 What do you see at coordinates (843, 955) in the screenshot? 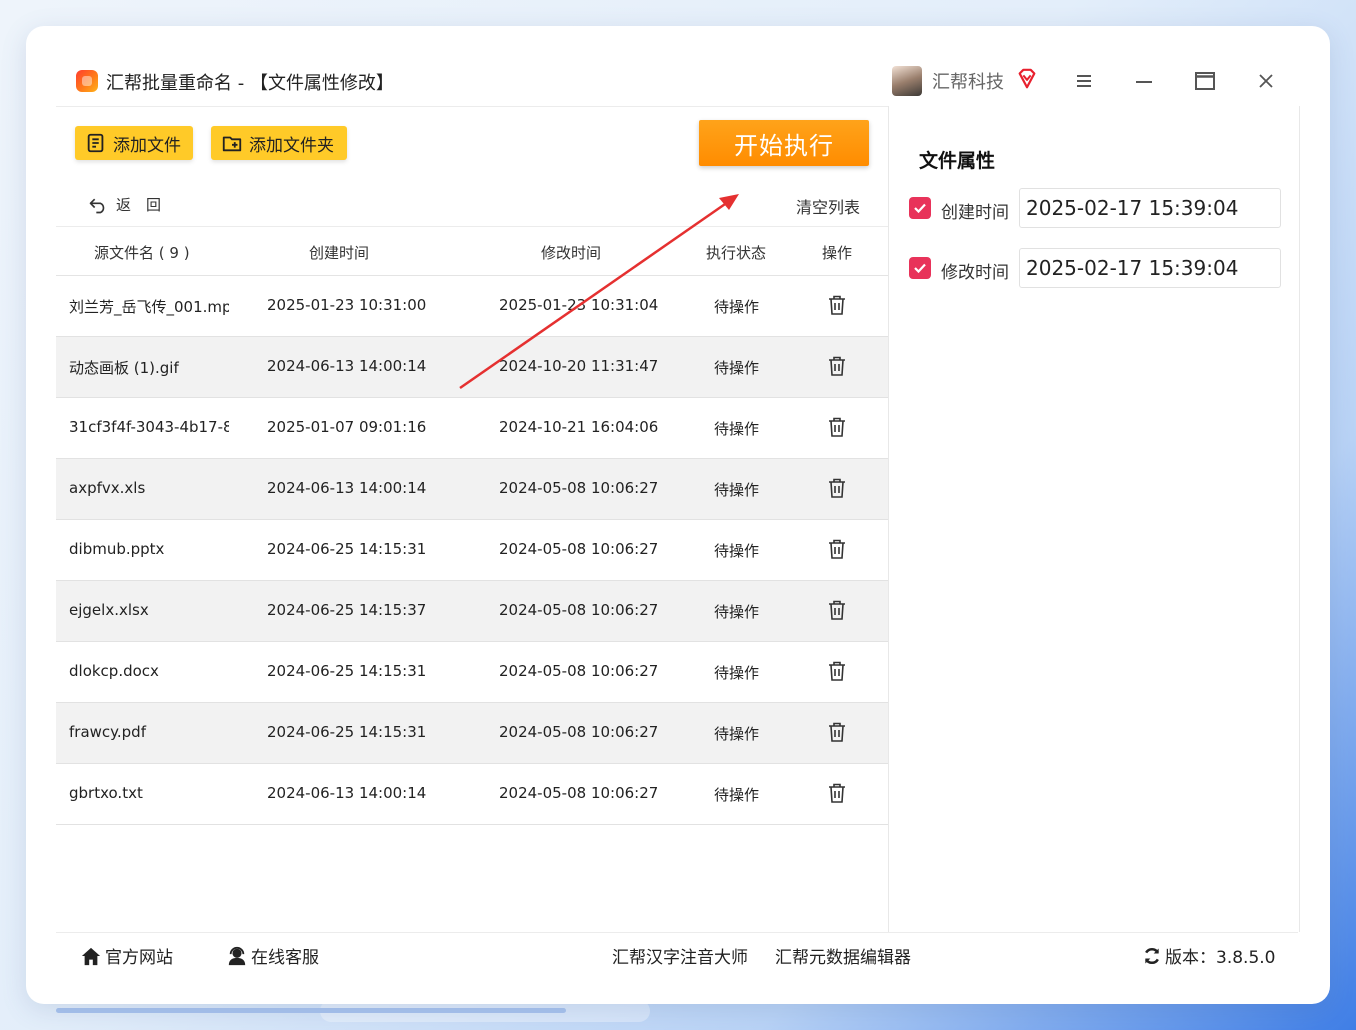
I see `app-link-metadata-editor: 汇帮元数据编辑器` at bounding box center [843, 955].